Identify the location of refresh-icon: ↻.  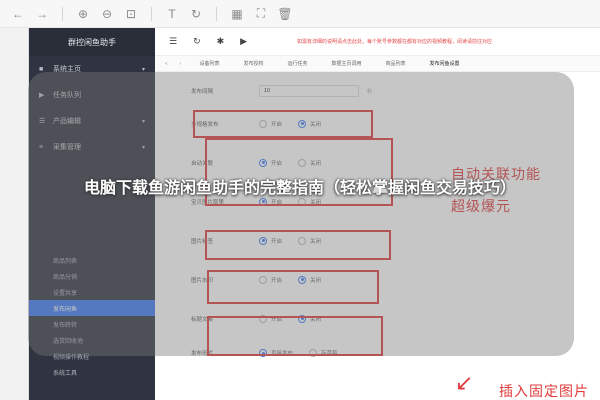
(197, 41).